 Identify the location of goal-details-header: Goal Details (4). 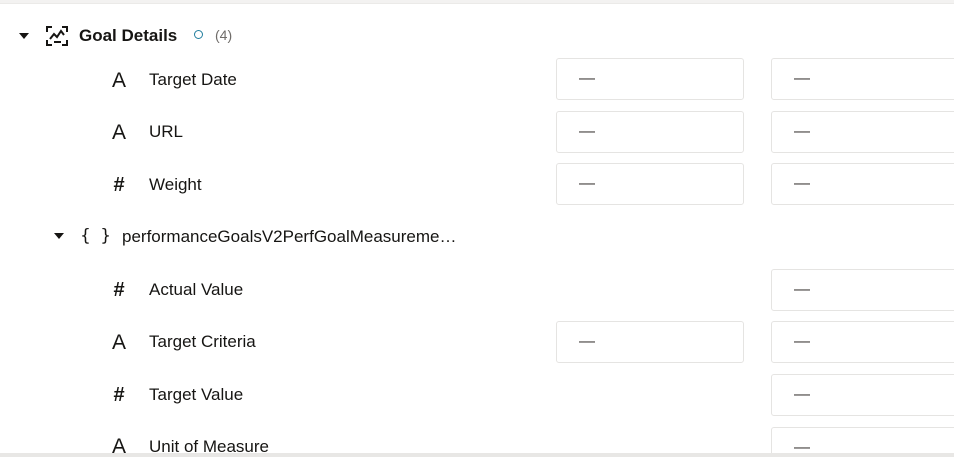
(477, 36).